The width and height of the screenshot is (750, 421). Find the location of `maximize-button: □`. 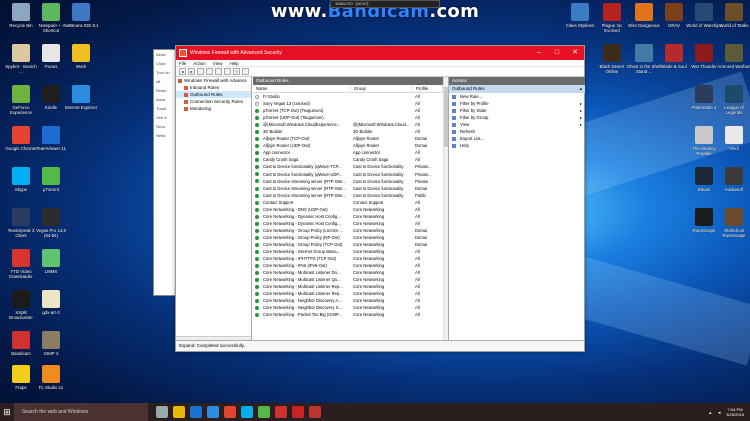

maximize-button: □ is located at coordinates (557, 53).